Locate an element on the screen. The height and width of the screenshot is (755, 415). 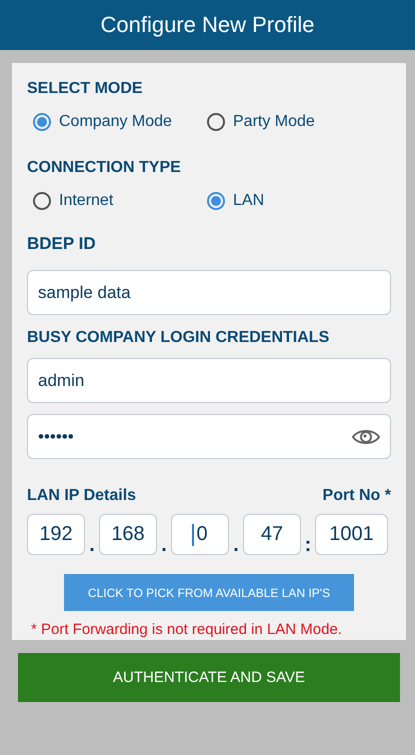
save-button: AUTHENTICATE AND SAVE is located at coordinates (209, 677).